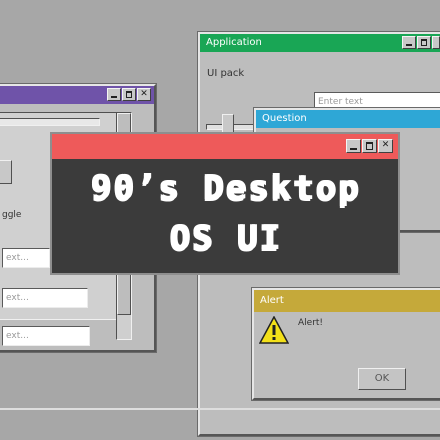 The image size is (440, 440). What do you see at coordinates (225, 188) in the screenshot?
I see `banner-line-1: 90’s Desktop` at bounding box center [225, 188].